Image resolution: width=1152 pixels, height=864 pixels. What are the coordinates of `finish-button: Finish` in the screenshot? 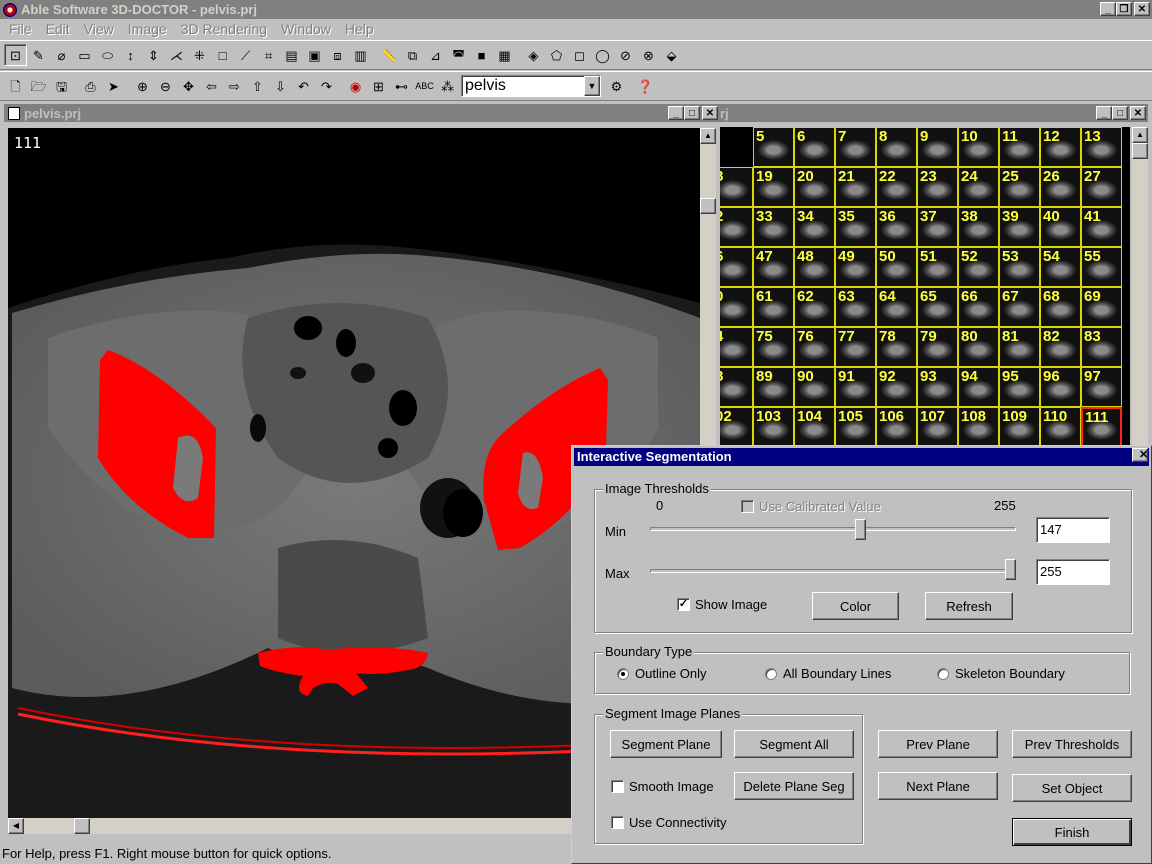 It's located at (1072, 832).